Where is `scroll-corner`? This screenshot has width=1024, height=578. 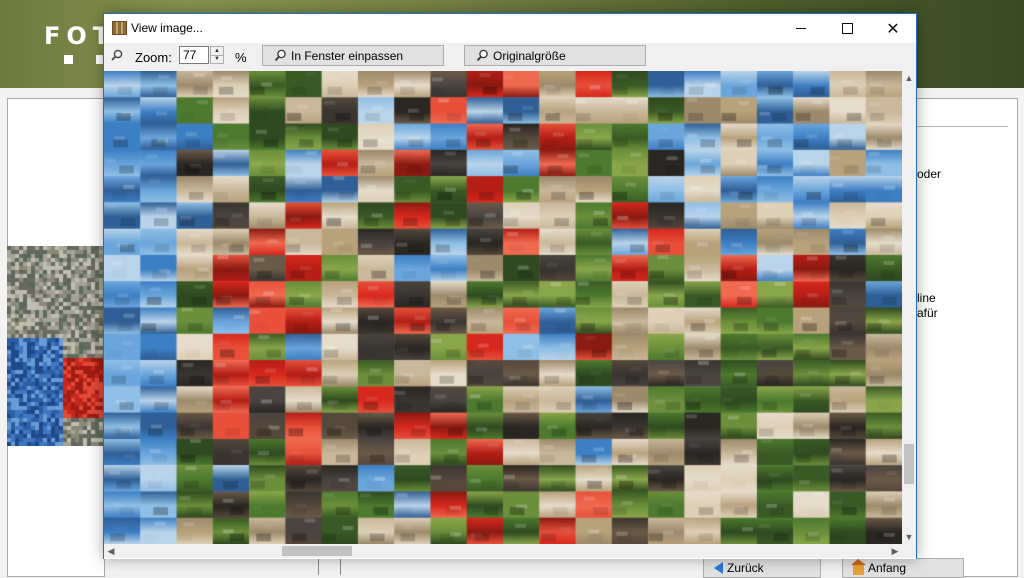
scroll-corner is located at coordinates (909, 551).